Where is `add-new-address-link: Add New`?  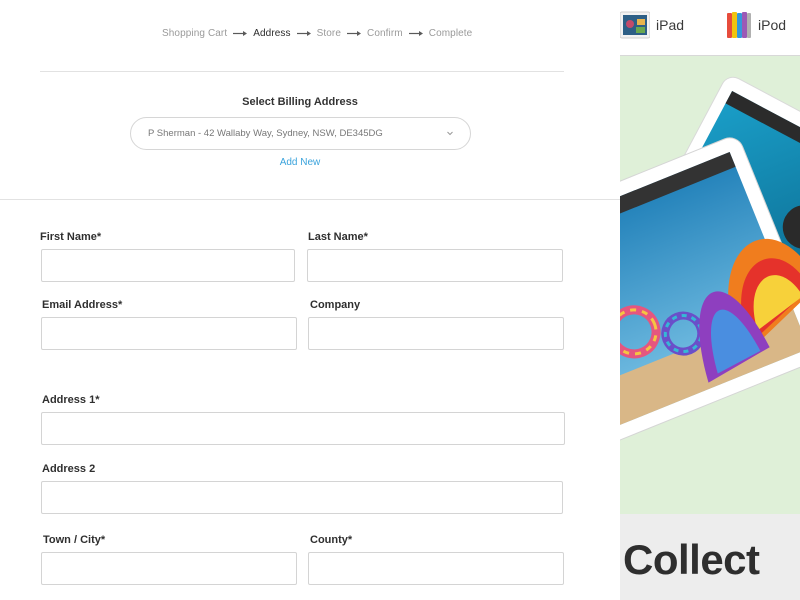
add-new-address-link: Add New is located at coordinates (300, 162).